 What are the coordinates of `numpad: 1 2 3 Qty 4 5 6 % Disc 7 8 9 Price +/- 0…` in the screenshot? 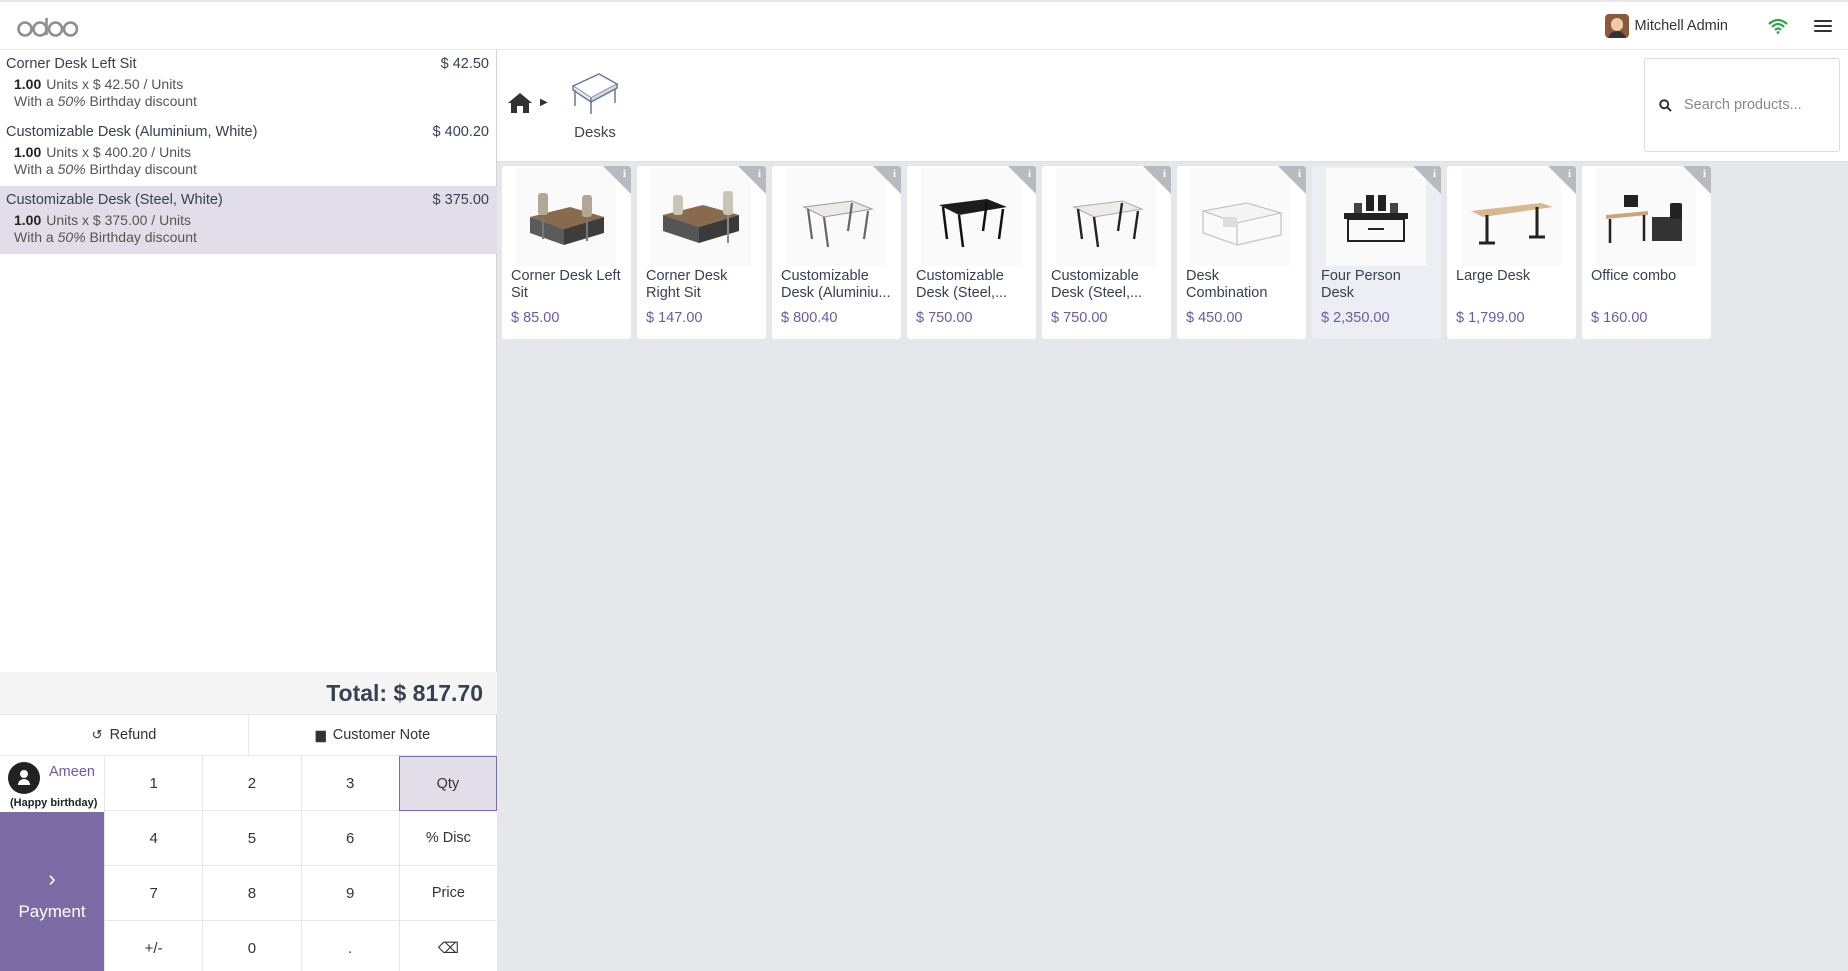 It's located at (300, 863).